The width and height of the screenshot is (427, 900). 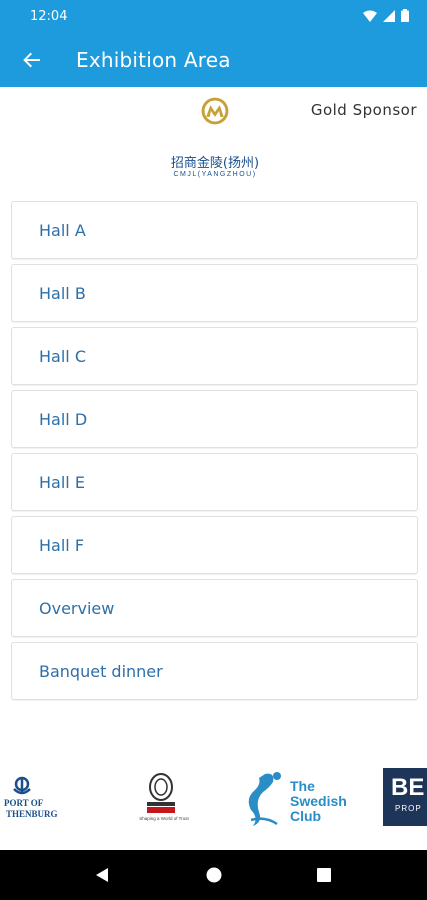 What do you see at coordinates (408, 808) in the screenshot?
I see `be-sub: PROP` at bounding box center [408, 808].